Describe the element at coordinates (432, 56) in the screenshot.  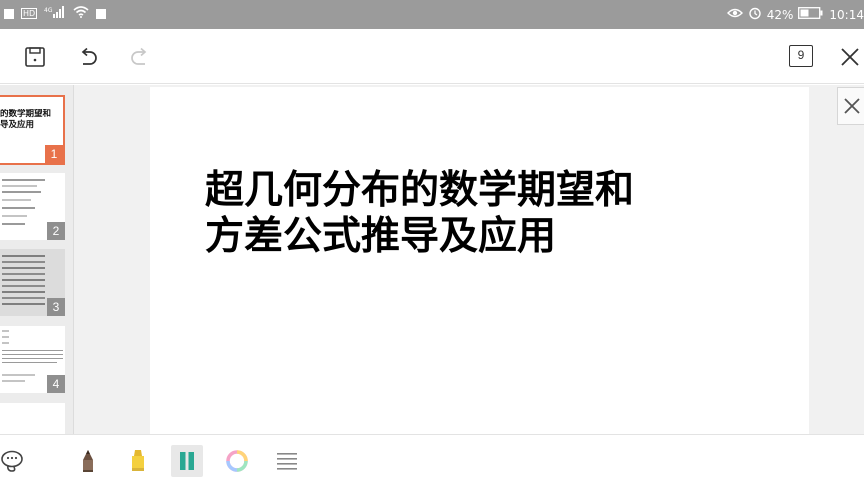
I see `top-toolbar` at that location.